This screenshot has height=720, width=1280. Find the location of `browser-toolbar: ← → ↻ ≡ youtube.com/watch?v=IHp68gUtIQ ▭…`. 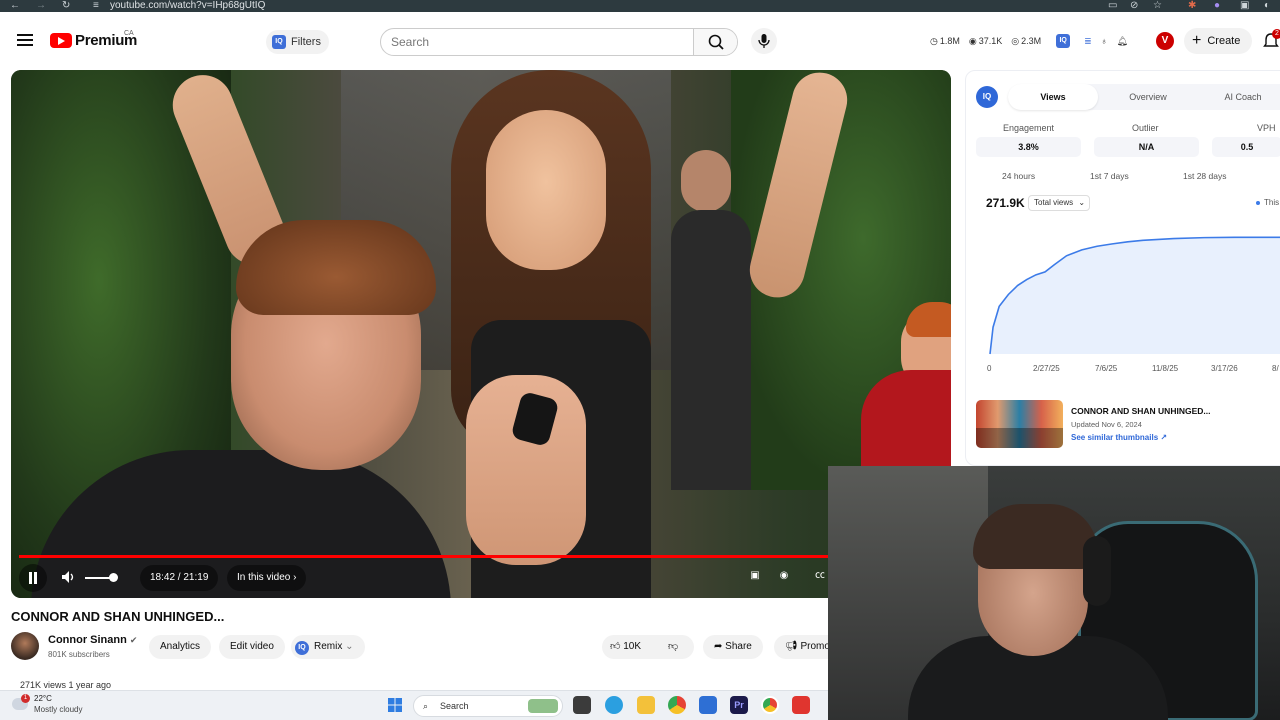

browser-toolbar: ← → ↻ ≡ youtube.com/watch?v=IHp68gUtIQ ▭… is located at coordinates (640, 6).